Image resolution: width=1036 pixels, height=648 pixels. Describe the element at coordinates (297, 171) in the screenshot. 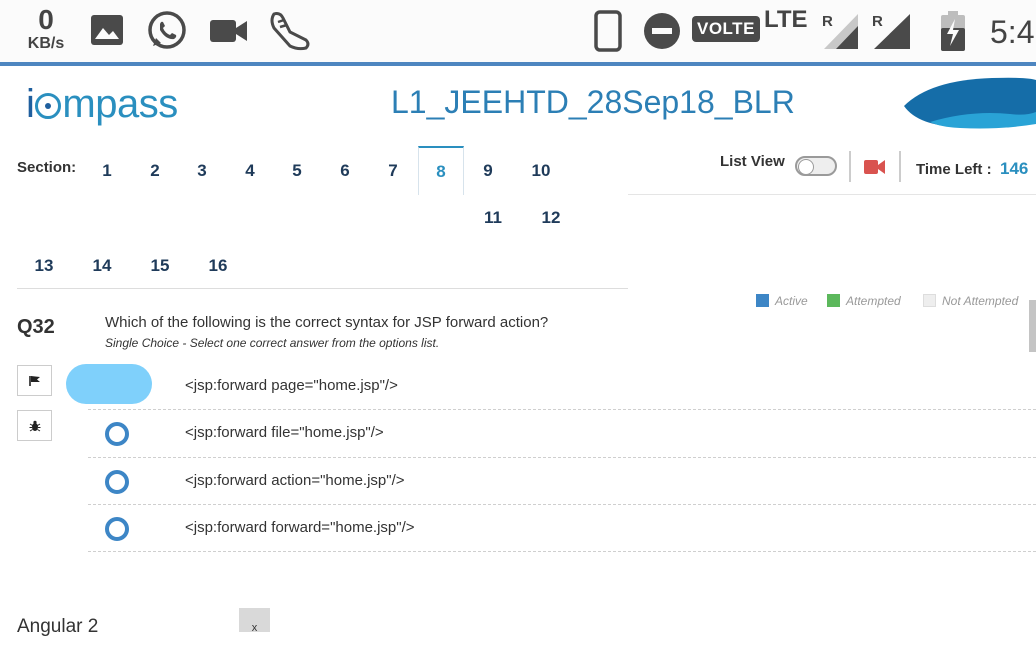

I see `section-tab-5: 5` at that location.